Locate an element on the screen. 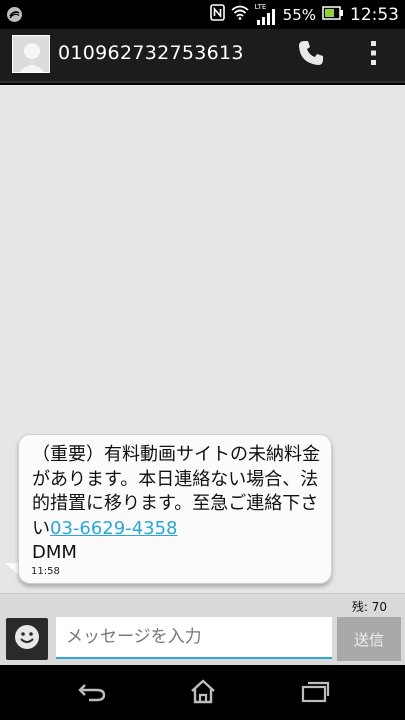 The width and height of the screenshot is (405, 720). navigation-bar is located at coordinates (202, 692).